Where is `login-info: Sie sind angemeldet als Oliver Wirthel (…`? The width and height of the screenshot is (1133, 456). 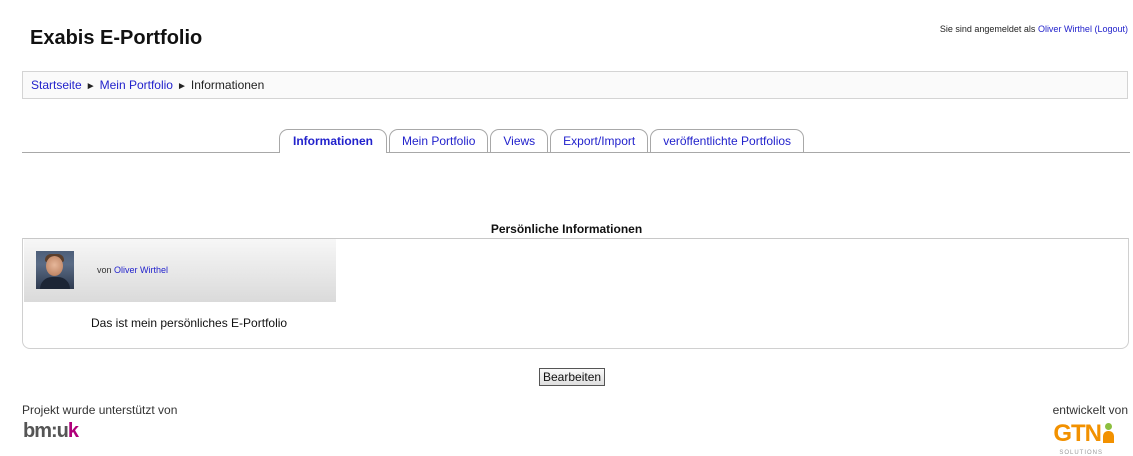
login-info: Sie sind angemeldet als Oliver Wirthel (… is located at coordinates (1034, 29).